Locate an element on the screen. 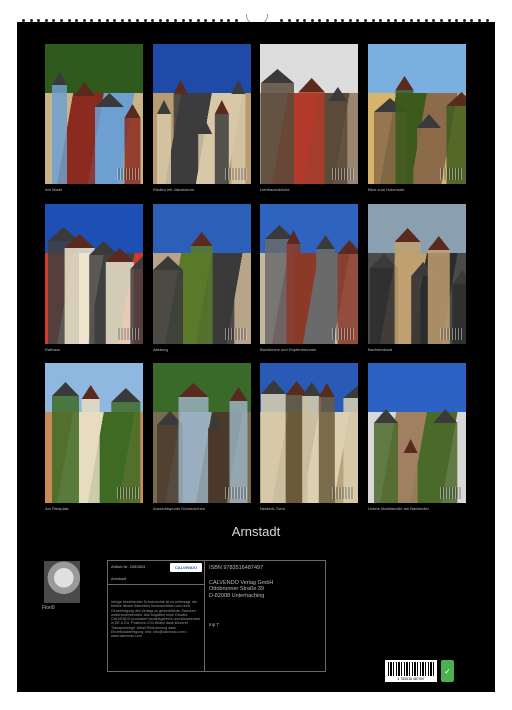 Image resolution: width=512 pixels, height=710 pixels. barcode: 4 783516 487497 is located at coordinates (411, 671).